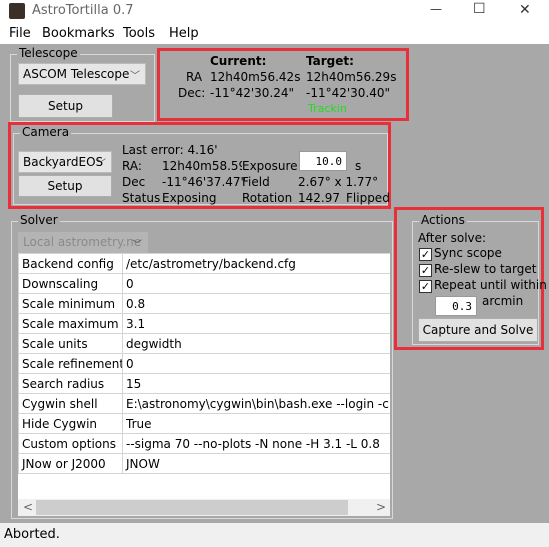 This screenshot has width=549, height=547. I want to click on table-row: Scale minimum 0.8, so click(204, 303).